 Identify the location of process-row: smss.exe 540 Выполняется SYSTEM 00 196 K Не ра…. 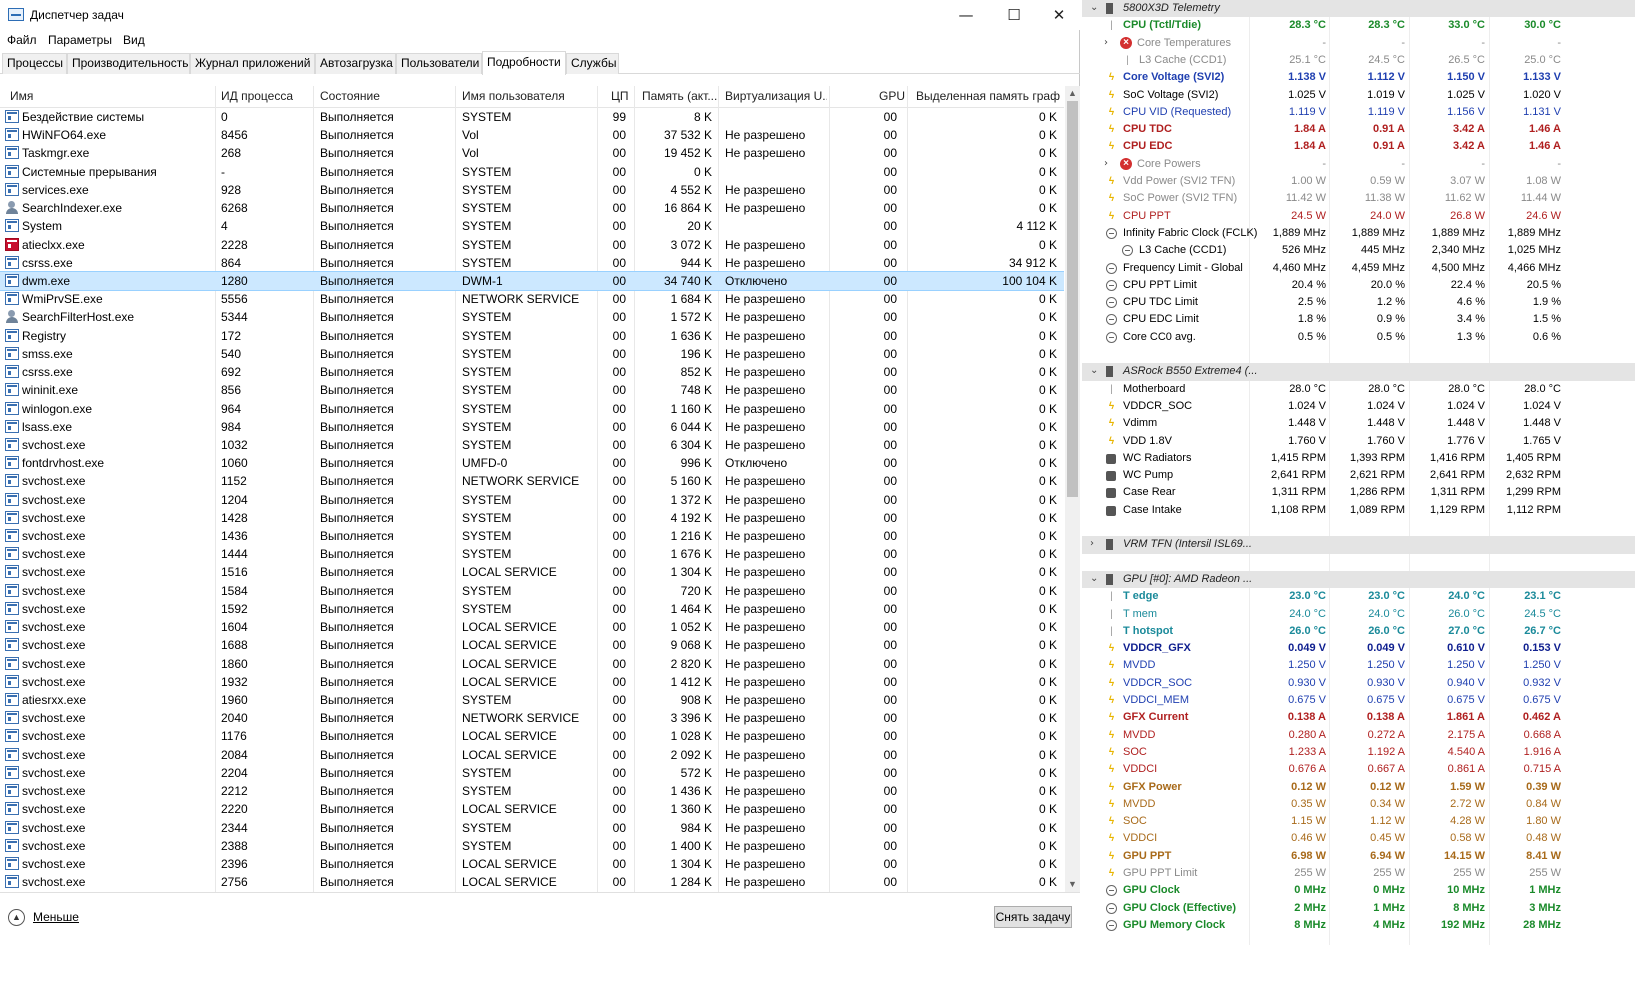
(532, 354).